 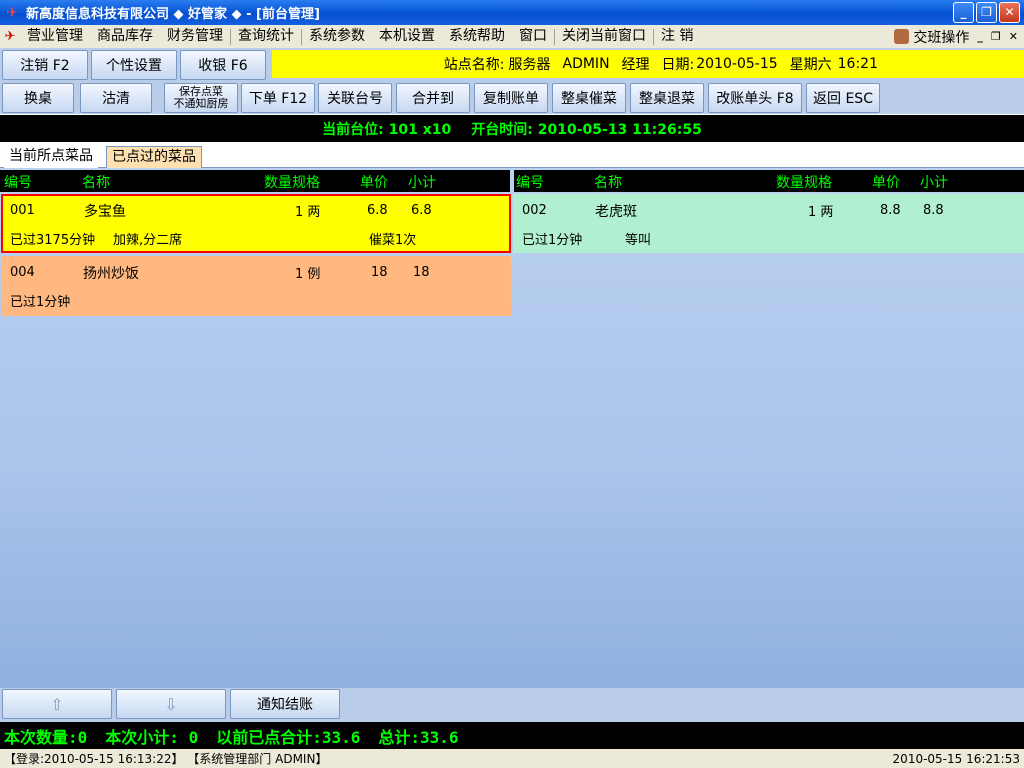 I want to click on menu-system-params: 系统参数, so click(x=337, y=36).